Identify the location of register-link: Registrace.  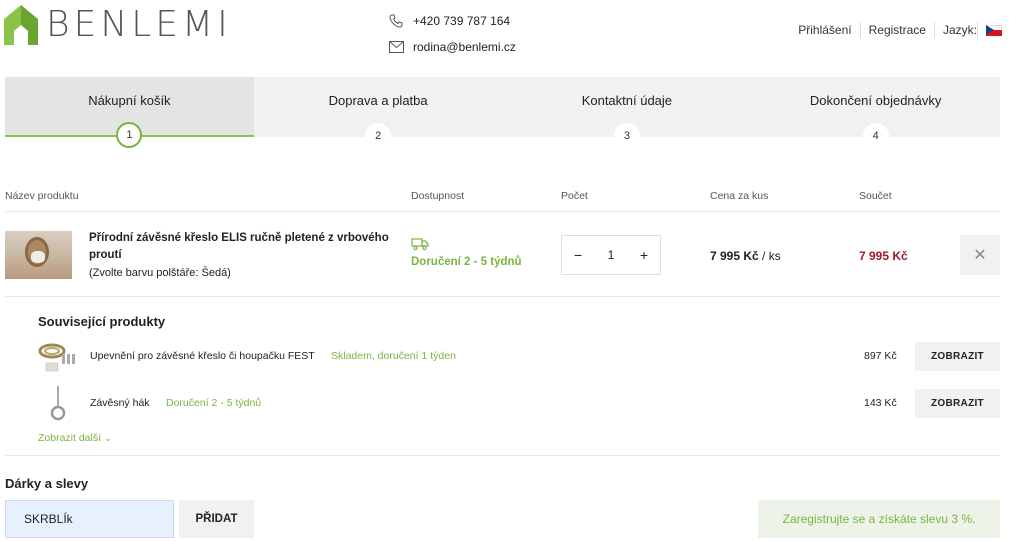
(898, 30).